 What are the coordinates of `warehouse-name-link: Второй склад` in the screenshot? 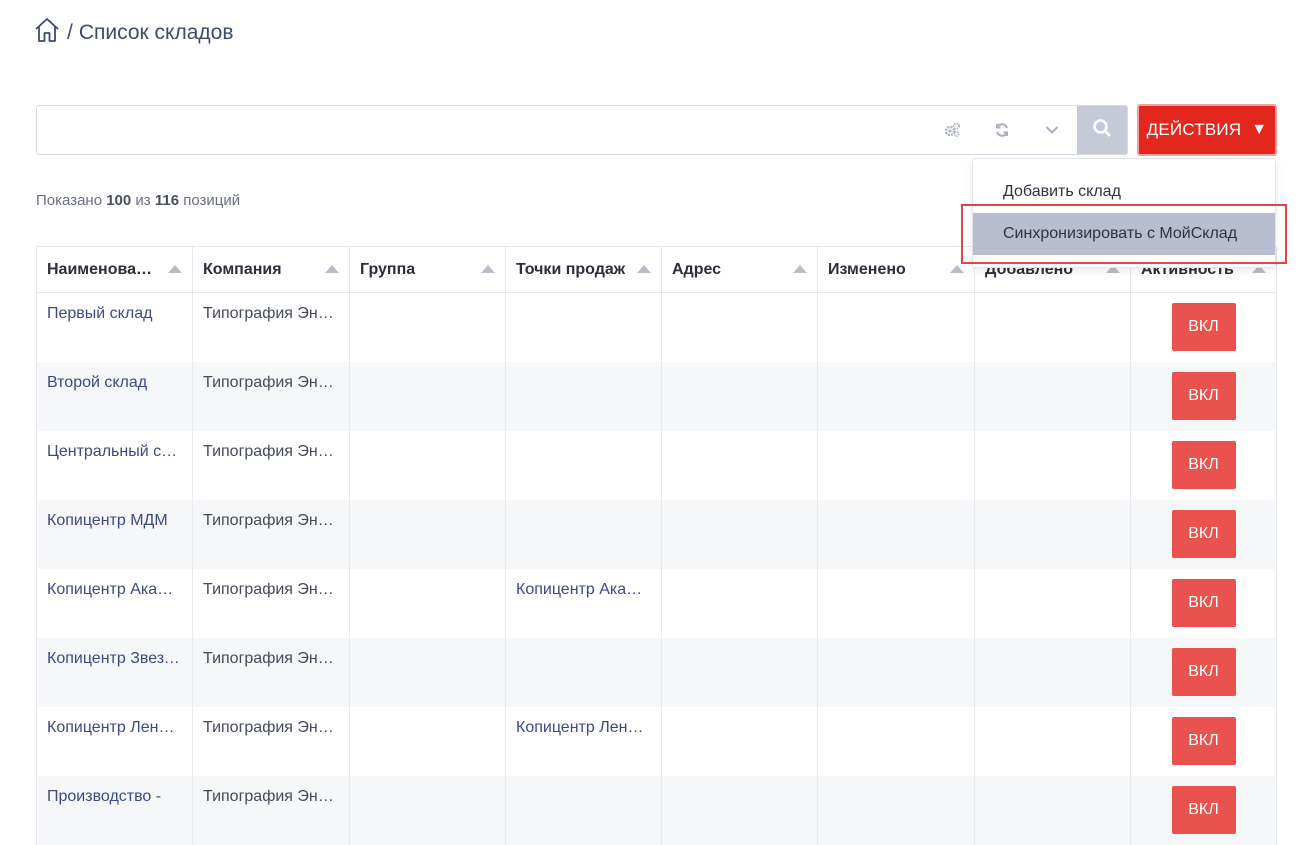 It's located at (114, 396).